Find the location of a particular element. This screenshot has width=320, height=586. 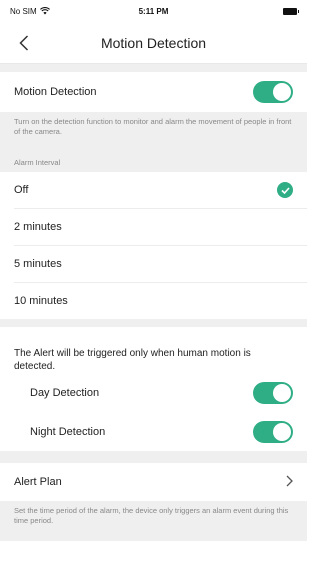

battery-icon is located at coordinates (291, 11).